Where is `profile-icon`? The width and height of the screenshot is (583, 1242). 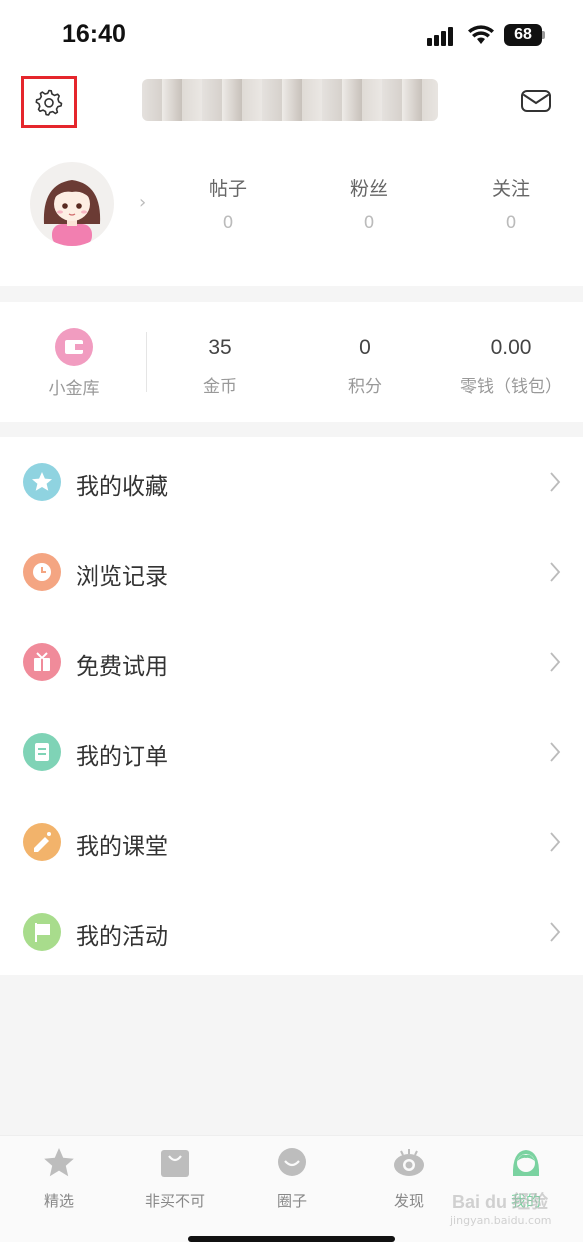
profile-icon is located at coordinates (526, 1163).